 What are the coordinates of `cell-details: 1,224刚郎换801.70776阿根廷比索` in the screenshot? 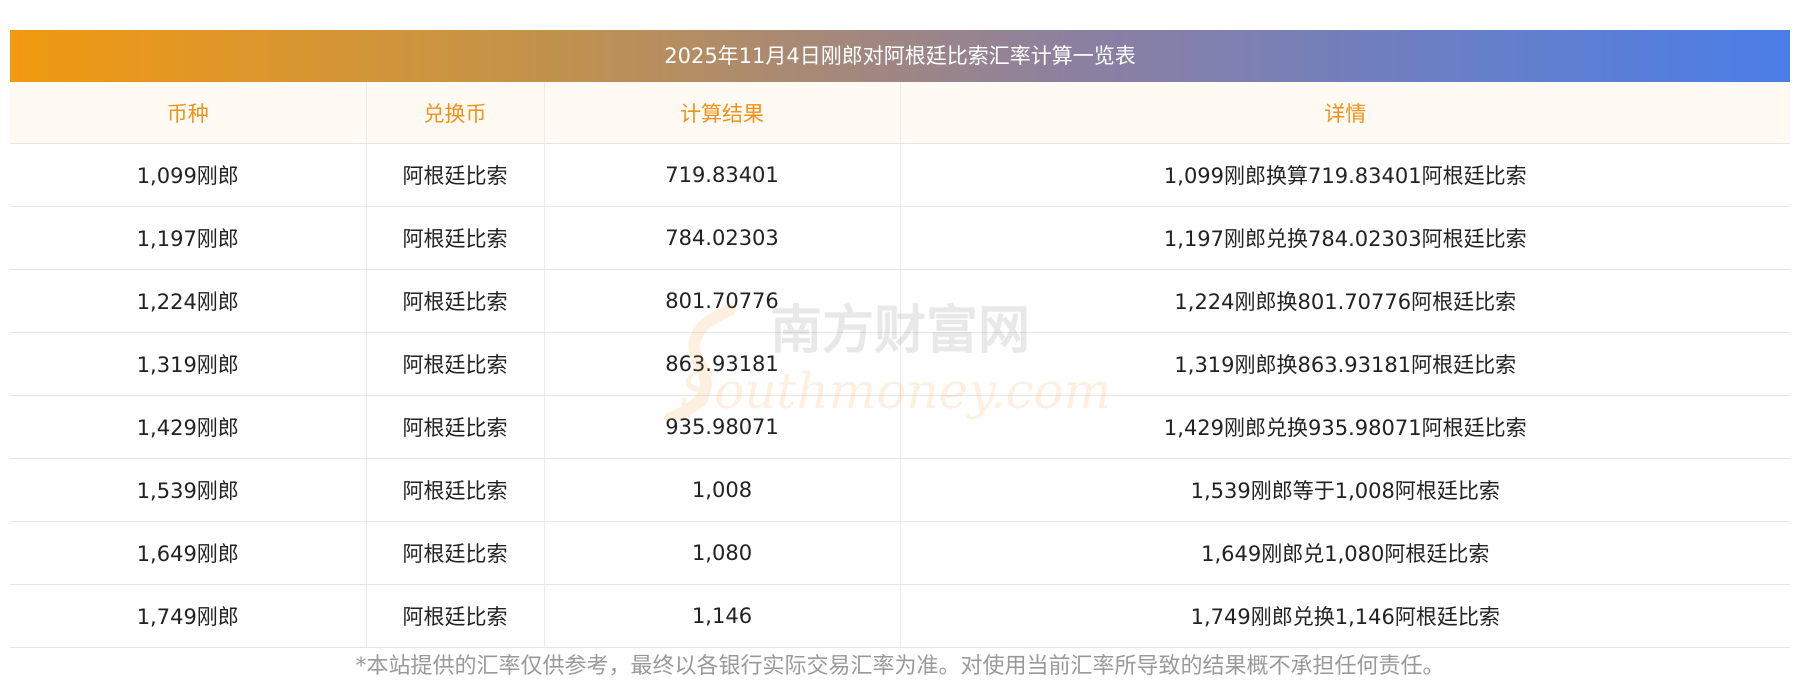 It's located at (1345, 301).